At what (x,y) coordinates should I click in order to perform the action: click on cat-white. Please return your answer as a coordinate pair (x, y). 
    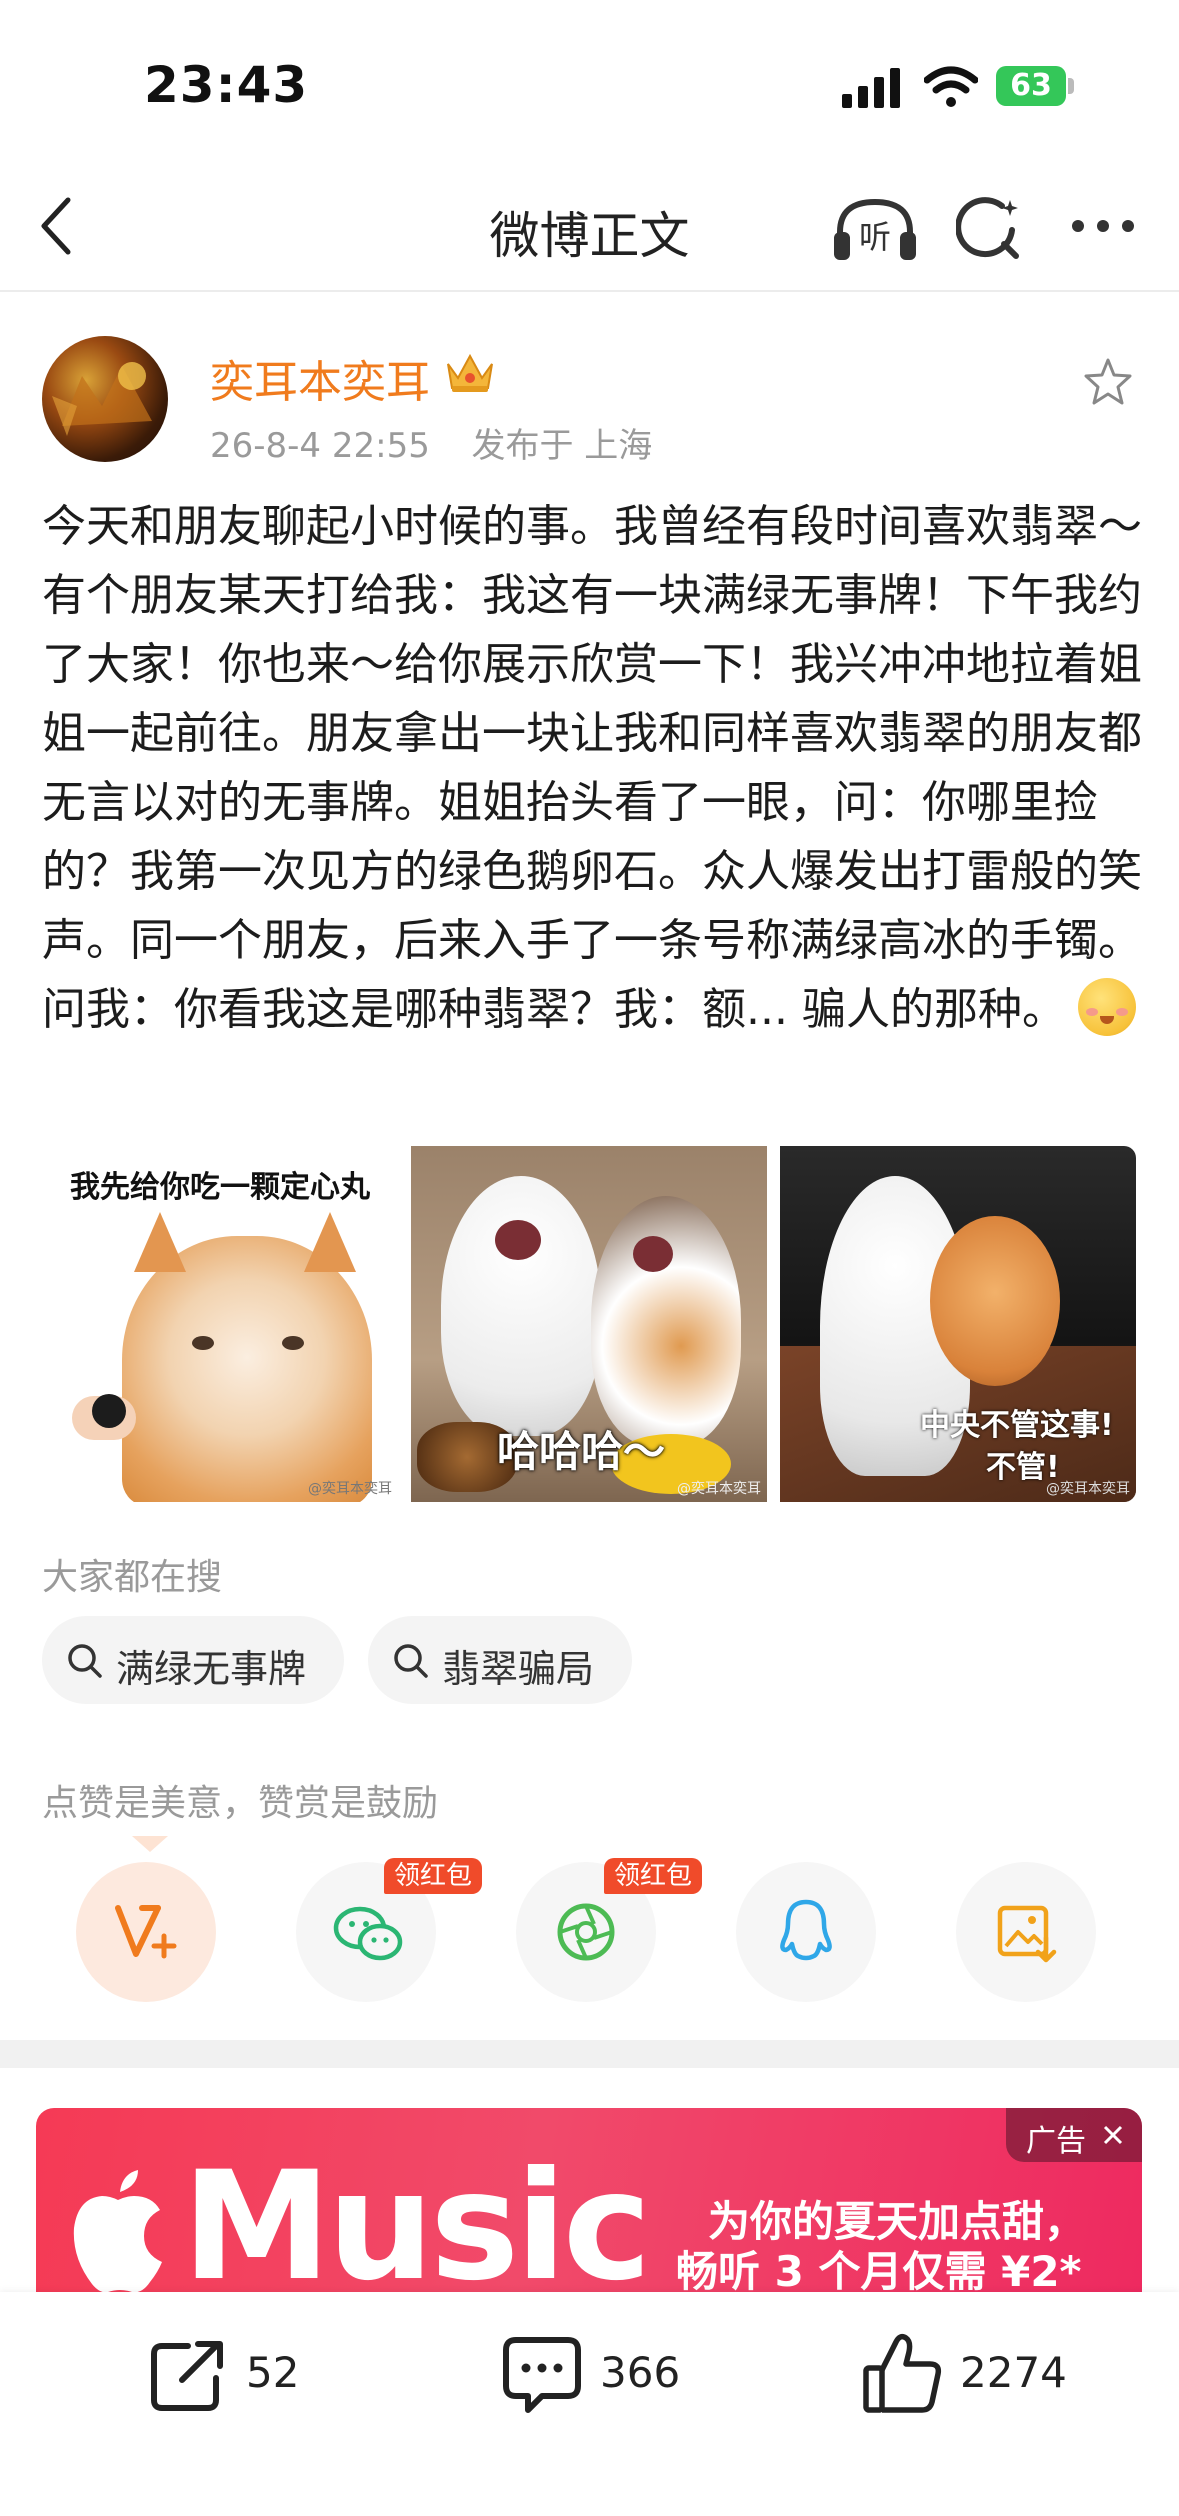
    Looking at the image, I should click on (521, 1306).